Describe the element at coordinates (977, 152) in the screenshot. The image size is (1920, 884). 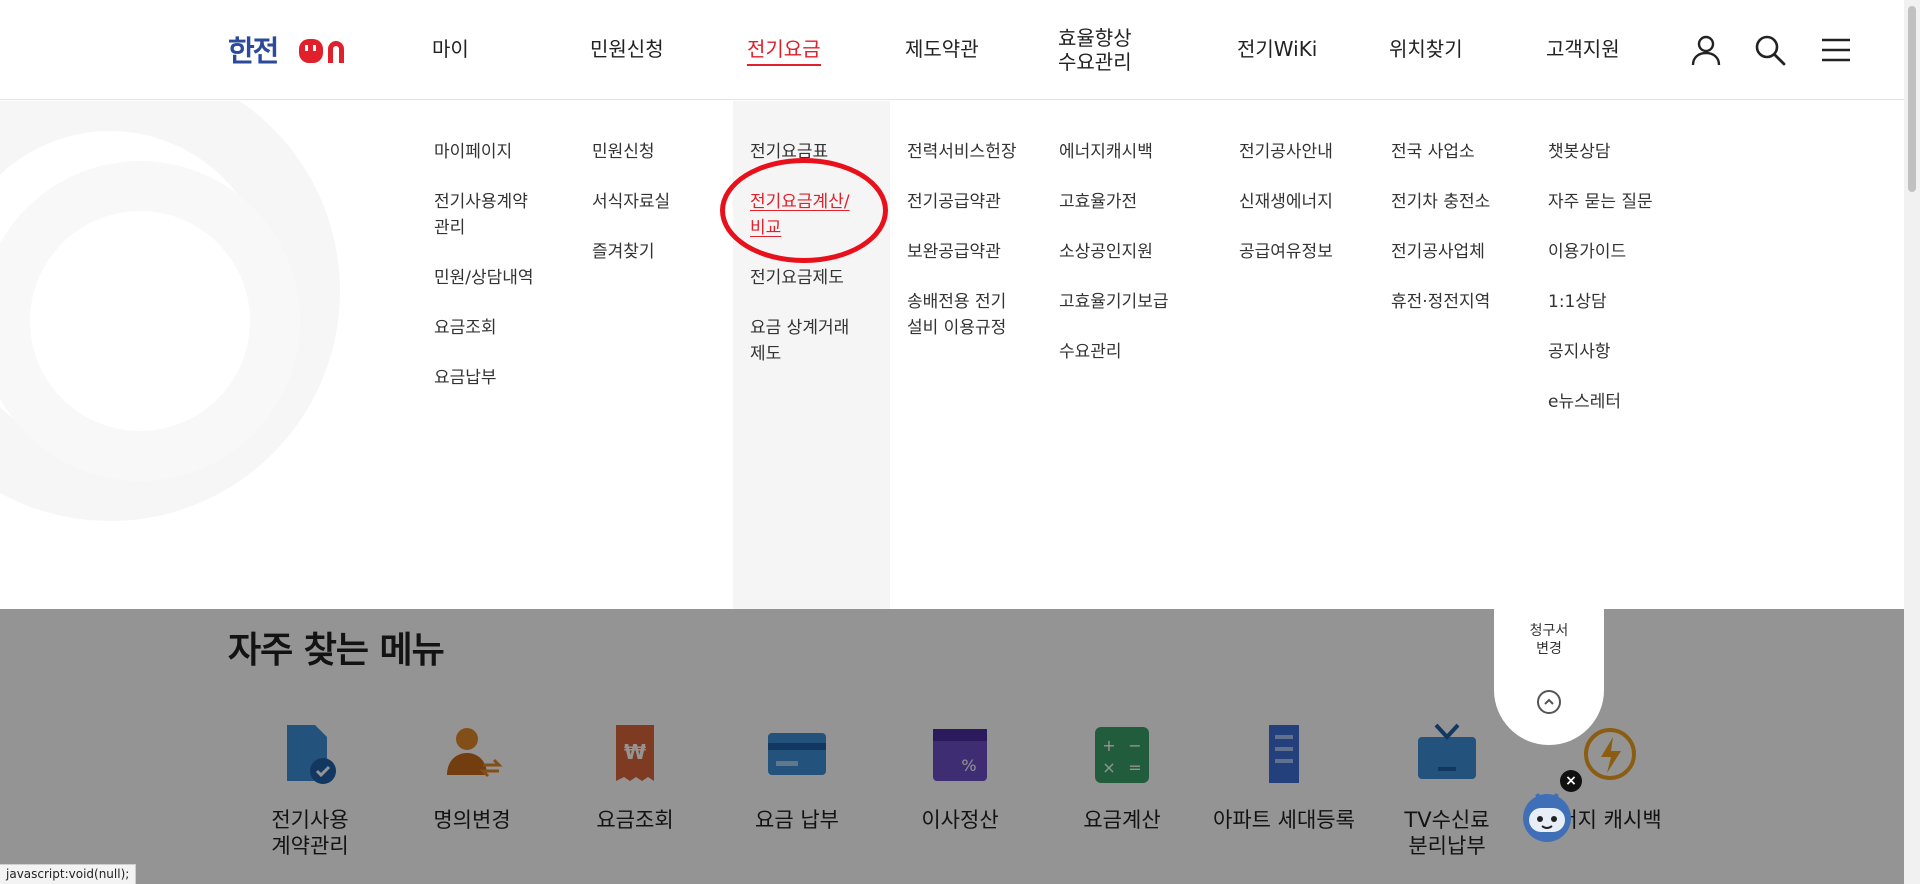
I see `submenu-service-charter: 전력서비스헌장` at that location.